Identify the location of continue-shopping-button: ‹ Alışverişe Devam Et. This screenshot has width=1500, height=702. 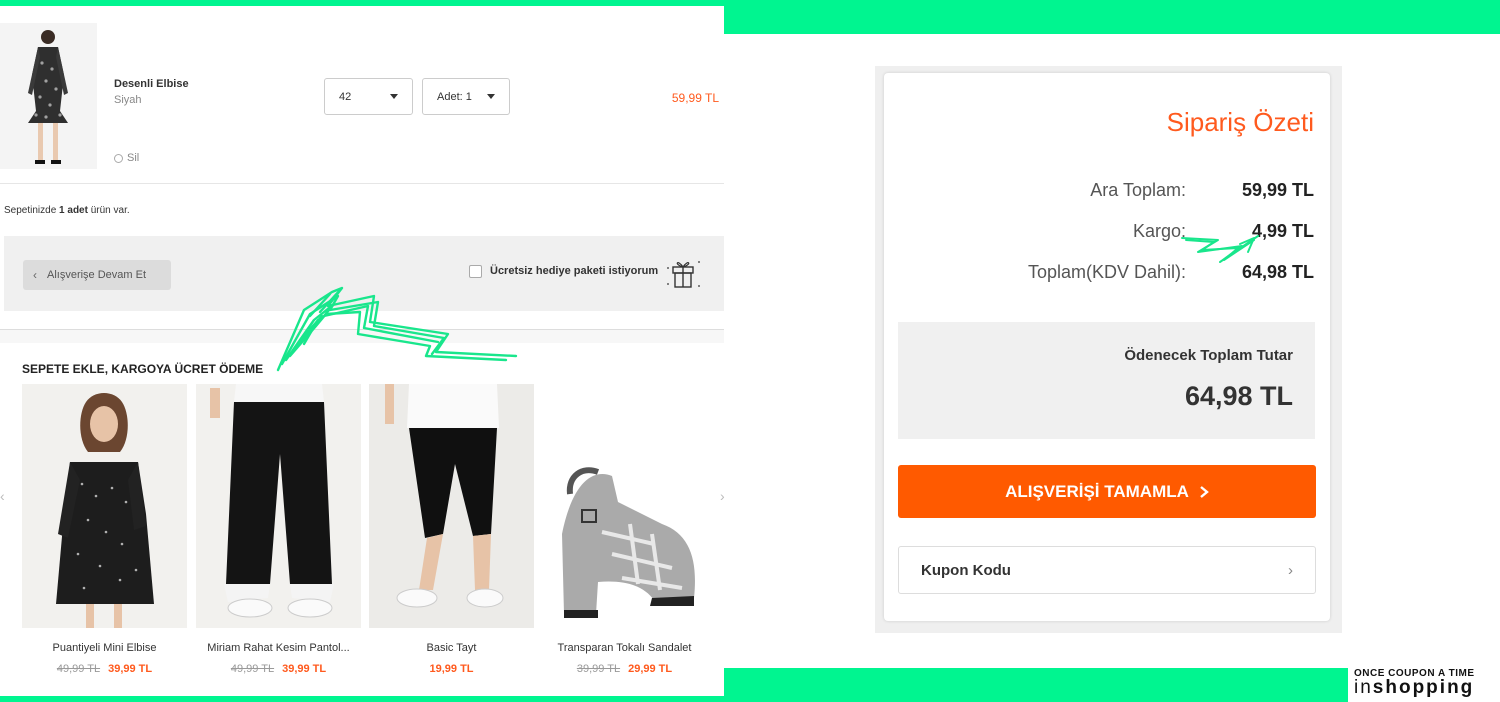
(97, 275).